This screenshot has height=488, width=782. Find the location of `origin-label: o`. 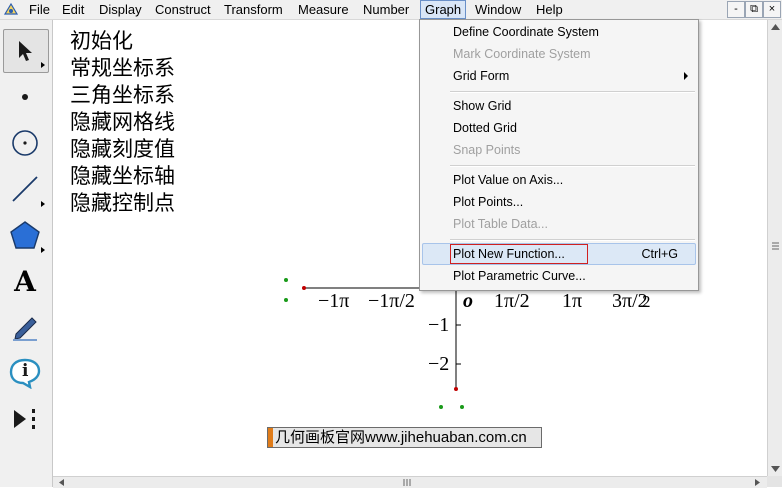

origin-label: o is located at coordinates (468, 301).